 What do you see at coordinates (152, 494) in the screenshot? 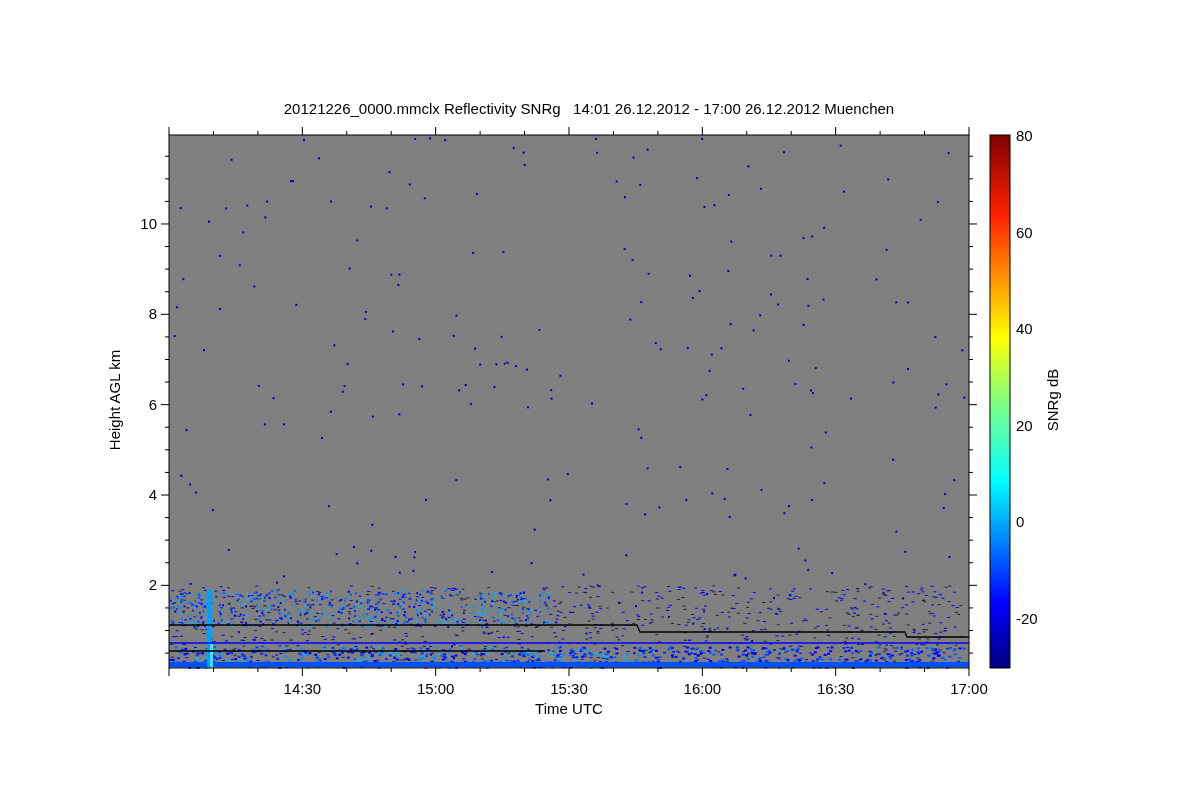
I see `y-tick-label: 4` at bounding box center [152, 494].